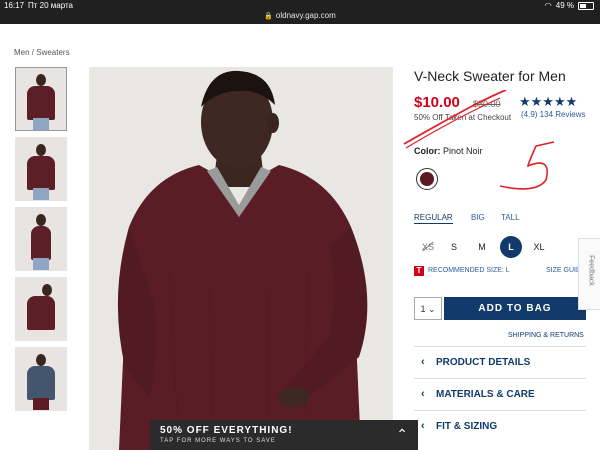  I want to click on accordion-product-details: ‹ PRODUCT DETAILS, so click(500, 362).